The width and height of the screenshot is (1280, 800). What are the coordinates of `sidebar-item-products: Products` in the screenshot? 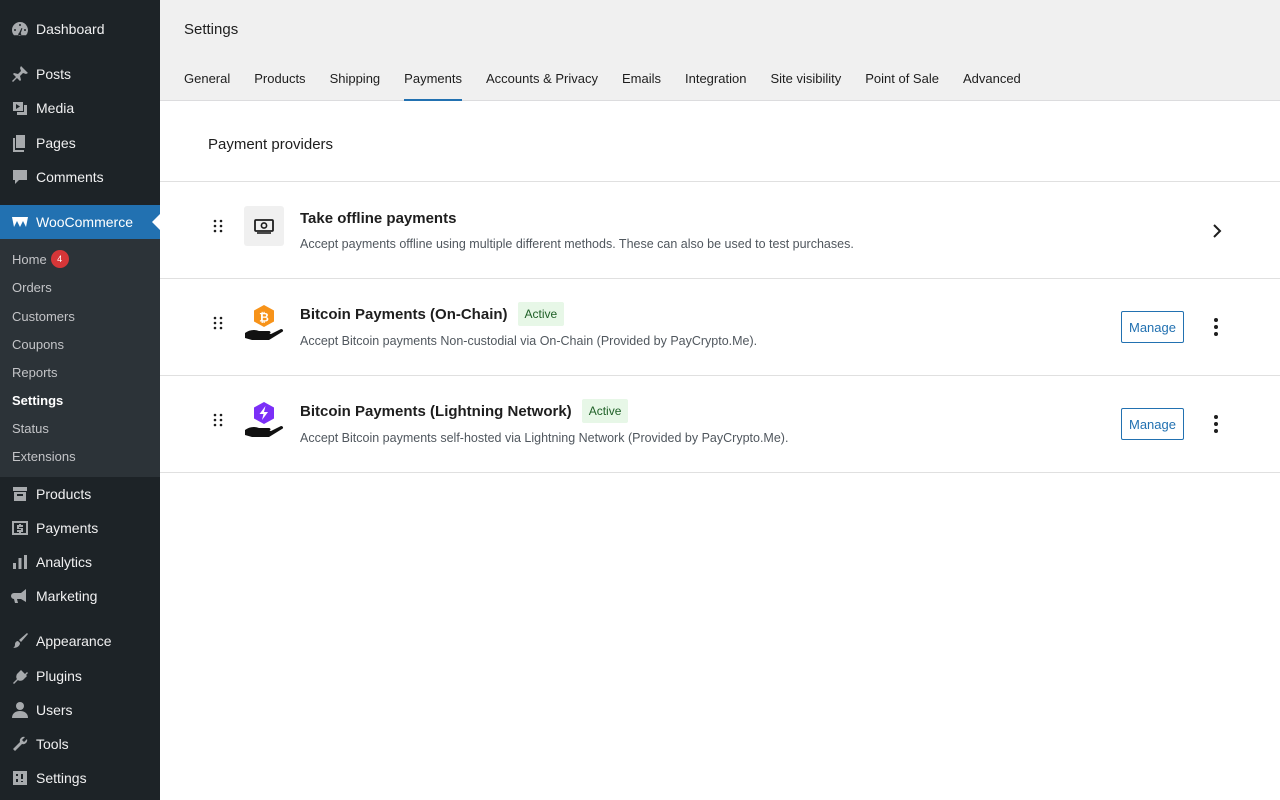 It's located at (80, 494).